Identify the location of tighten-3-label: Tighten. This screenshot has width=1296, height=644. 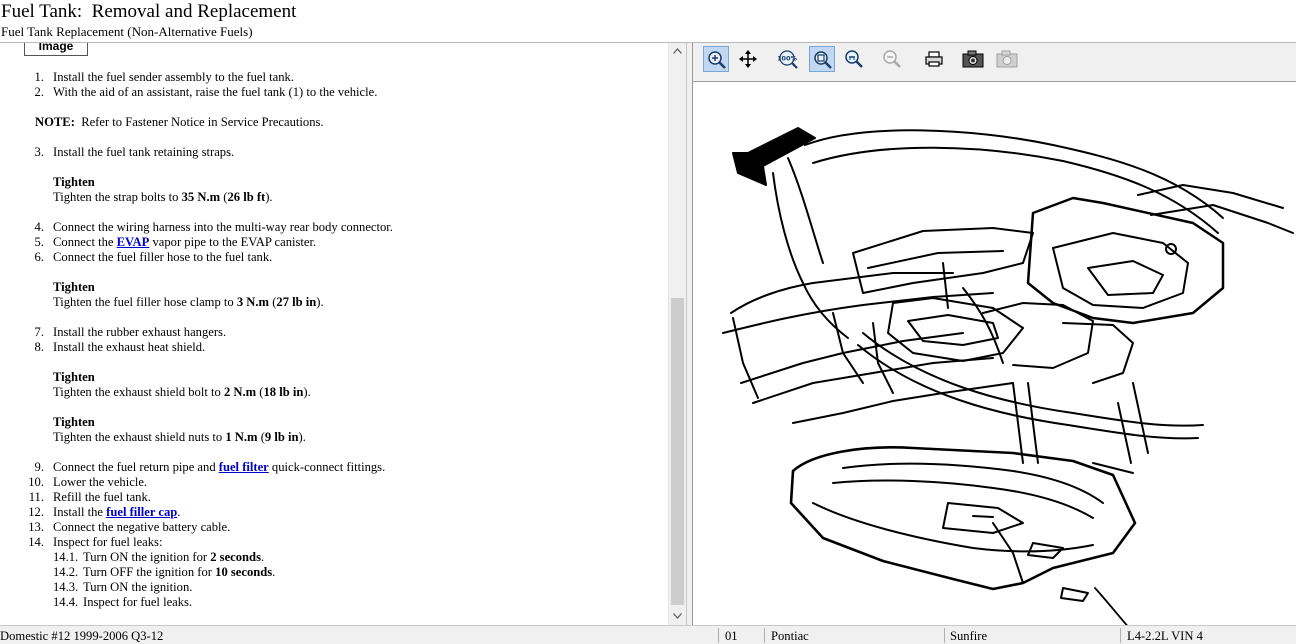
(74, 377).